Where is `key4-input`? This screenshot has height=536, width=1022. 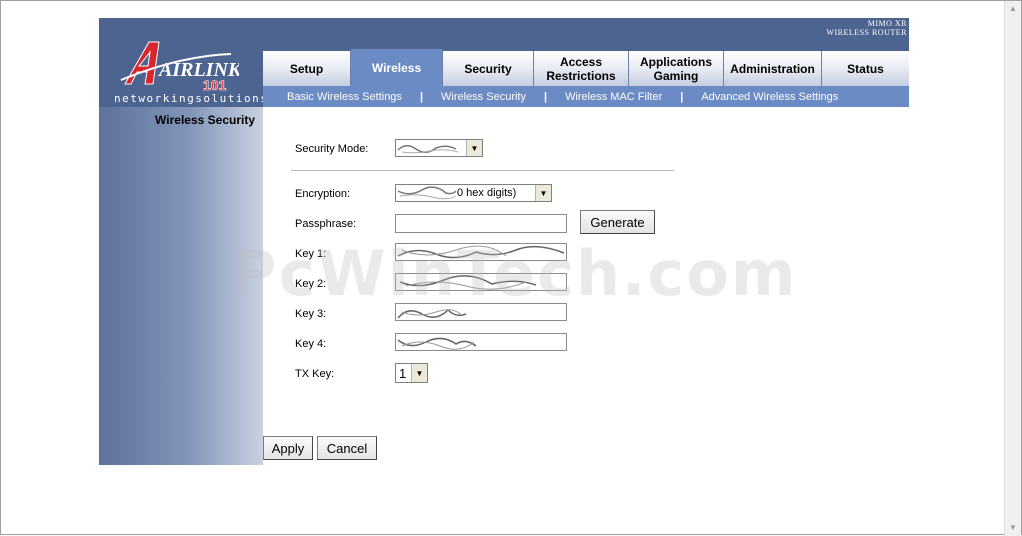 key4-input is located at coordinates (481, 342).